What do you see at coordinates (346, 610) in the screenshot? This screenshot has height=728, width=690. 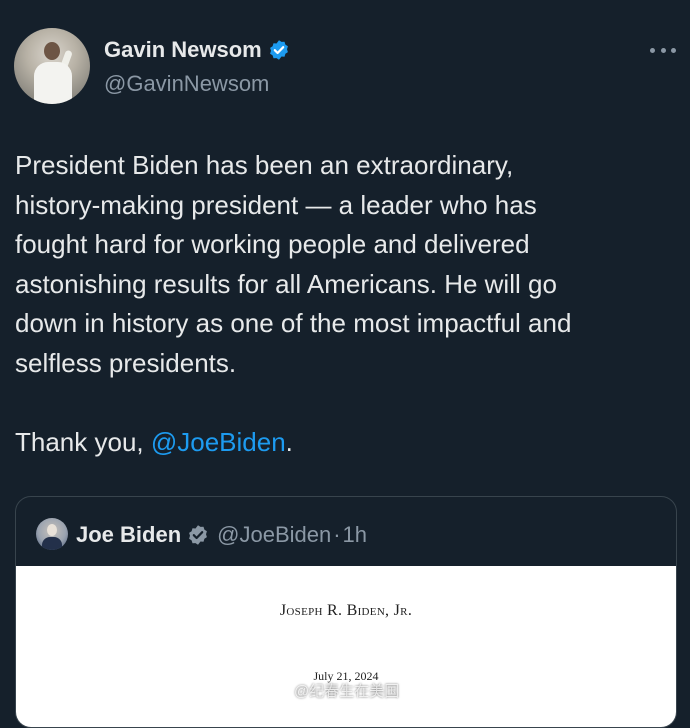 I see `letter-heading: Joseph R. Biden, Jr.` at bounding box center [346, 610].